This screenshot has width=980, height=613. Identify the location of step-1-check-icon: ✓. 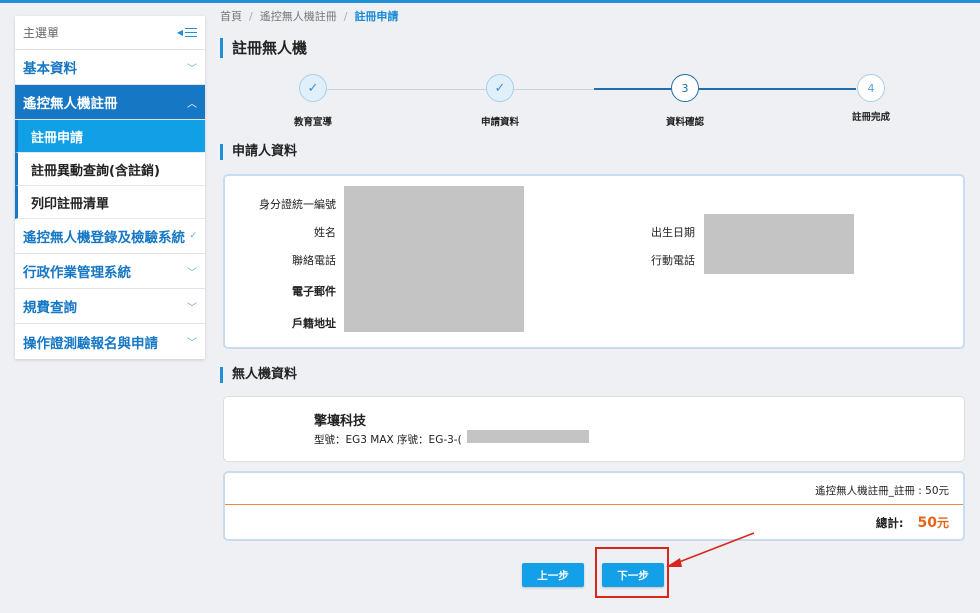
(313, 88).